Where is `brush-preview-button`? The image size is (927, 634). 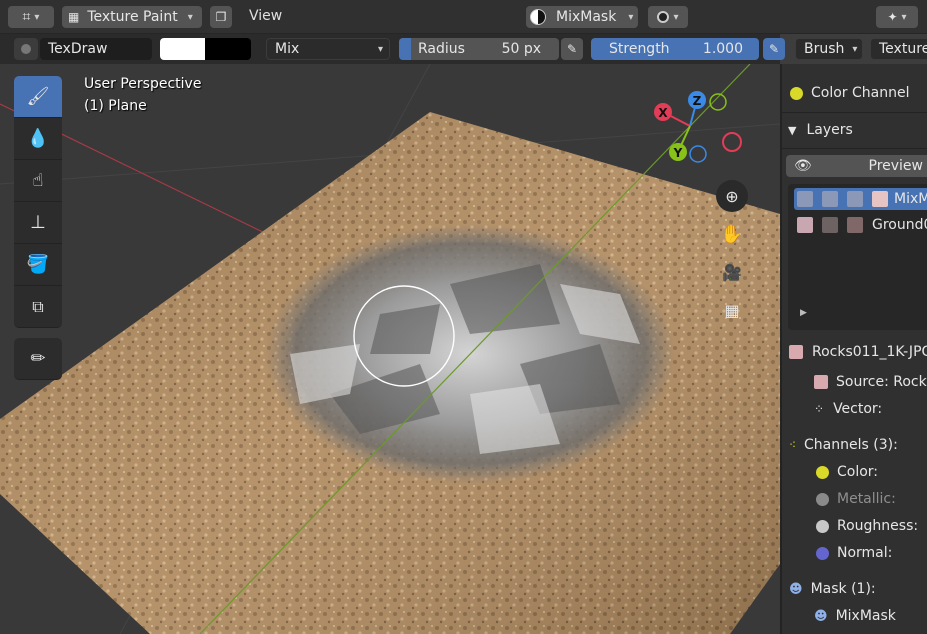 brush-preview-button is located at coordinates (26, 49).